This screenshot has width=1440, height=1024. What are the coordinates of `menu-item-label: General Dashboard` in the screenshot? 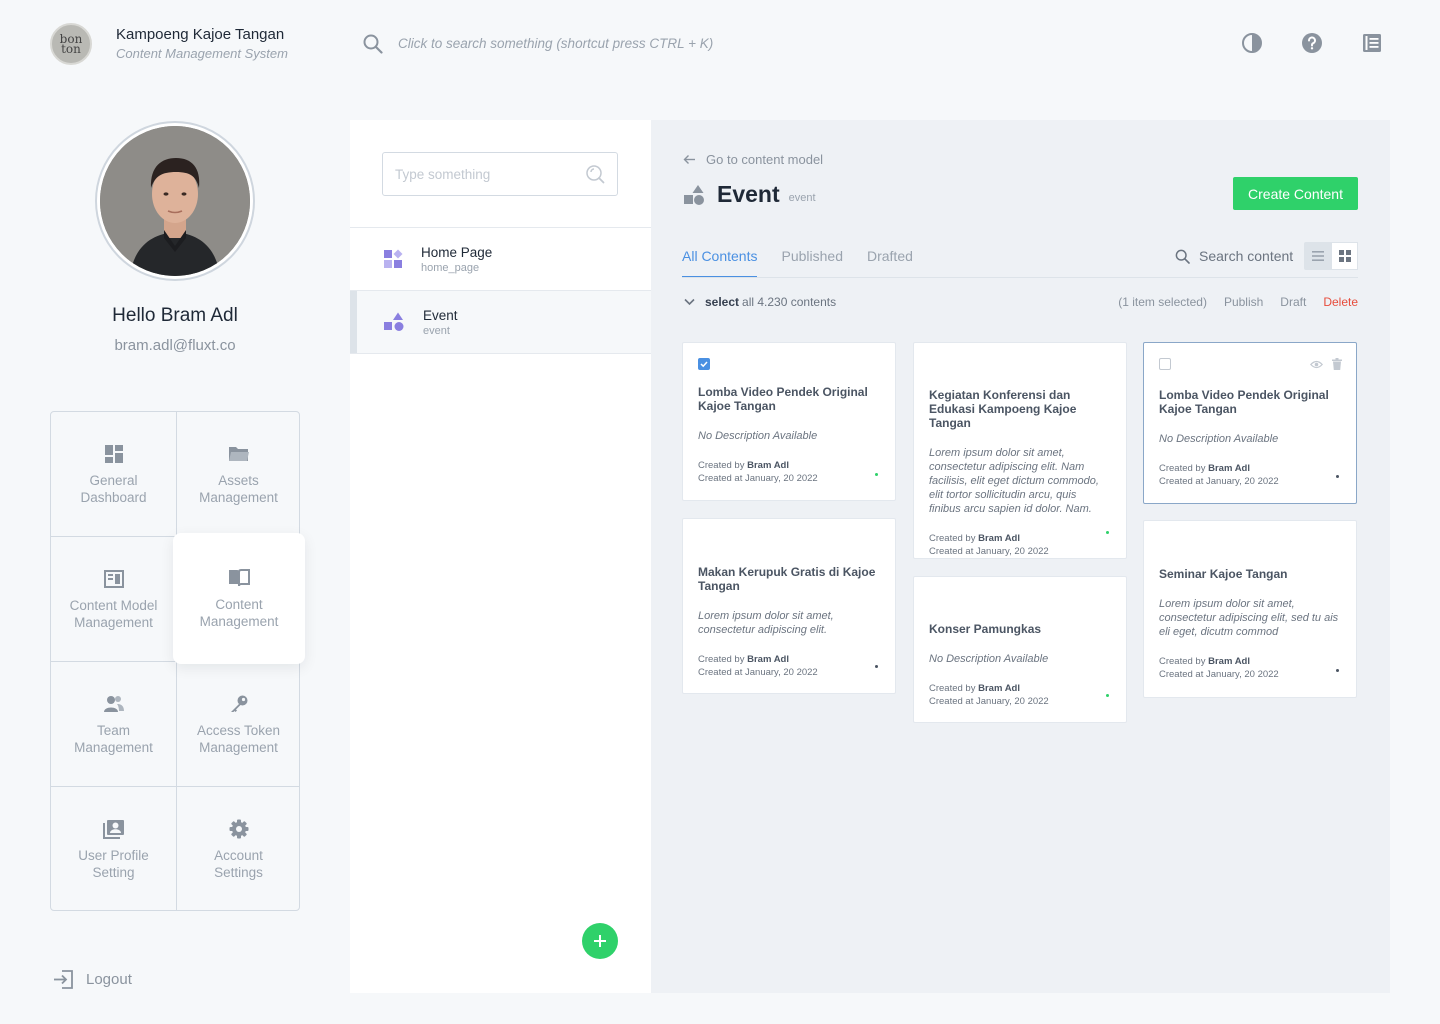 It's located at (113, 488).